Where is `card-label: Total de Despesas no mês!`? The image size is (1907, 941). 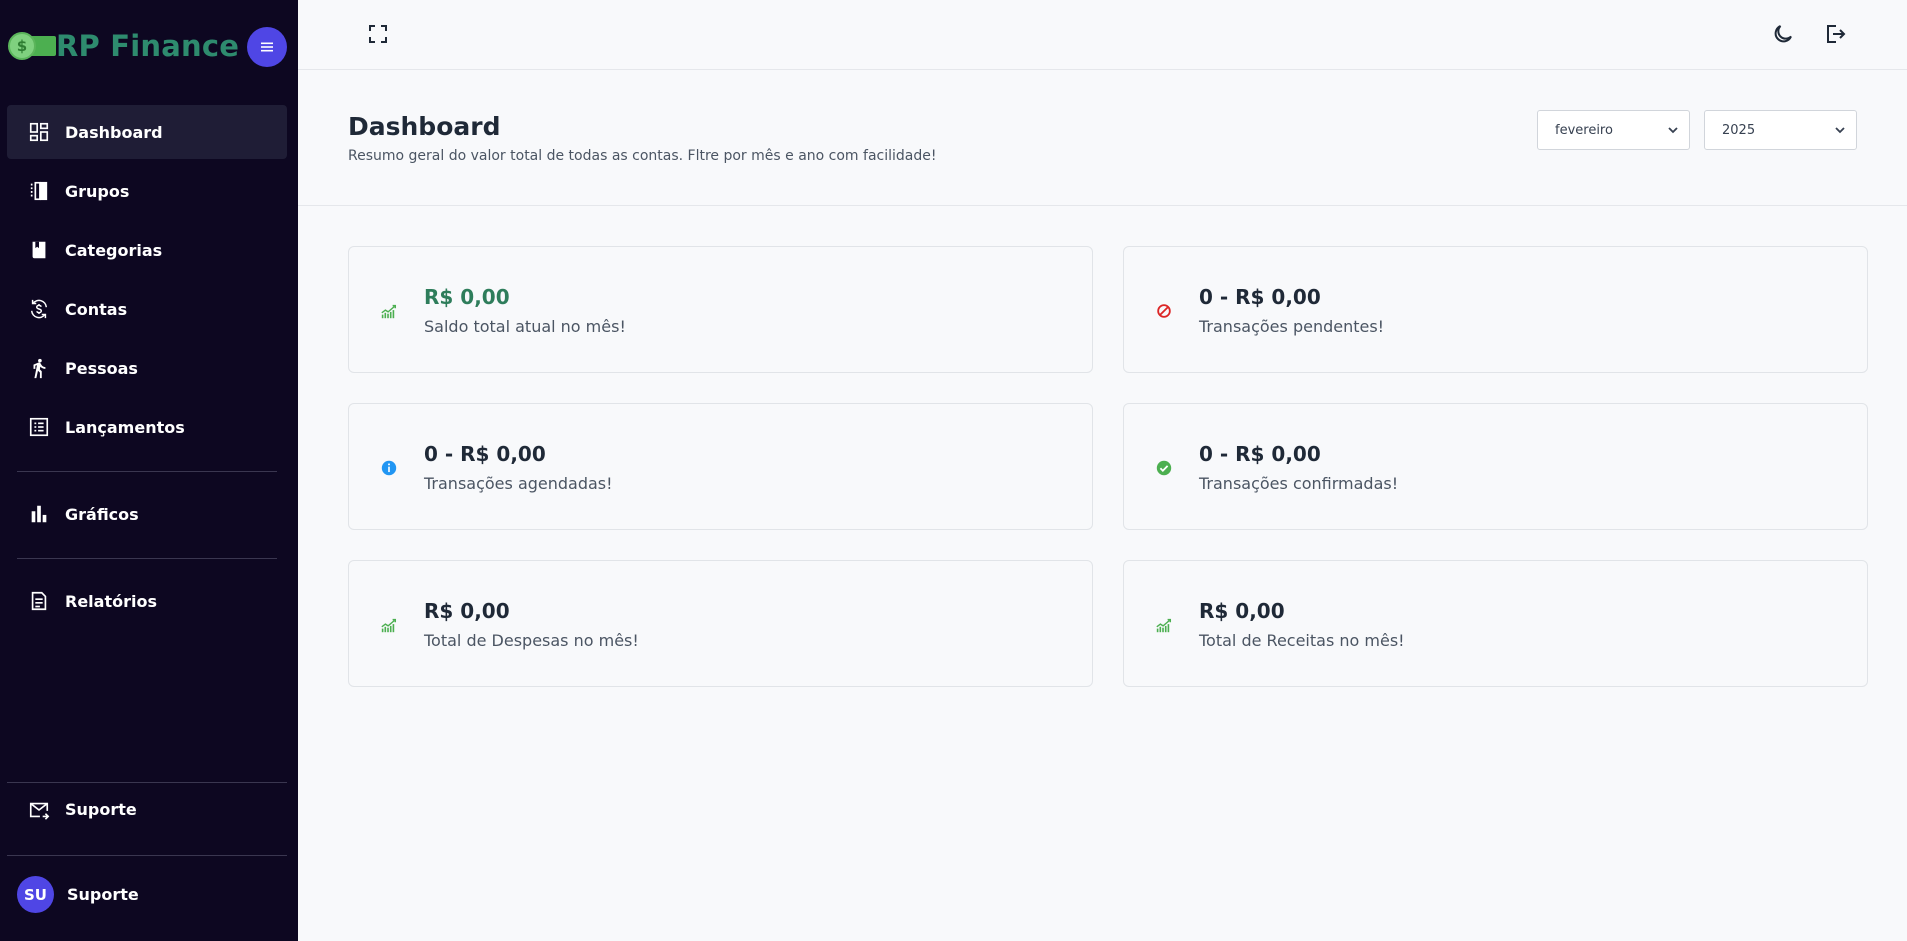 card-label: Total de Despesas no mês! is located at coordinates (531, 640).